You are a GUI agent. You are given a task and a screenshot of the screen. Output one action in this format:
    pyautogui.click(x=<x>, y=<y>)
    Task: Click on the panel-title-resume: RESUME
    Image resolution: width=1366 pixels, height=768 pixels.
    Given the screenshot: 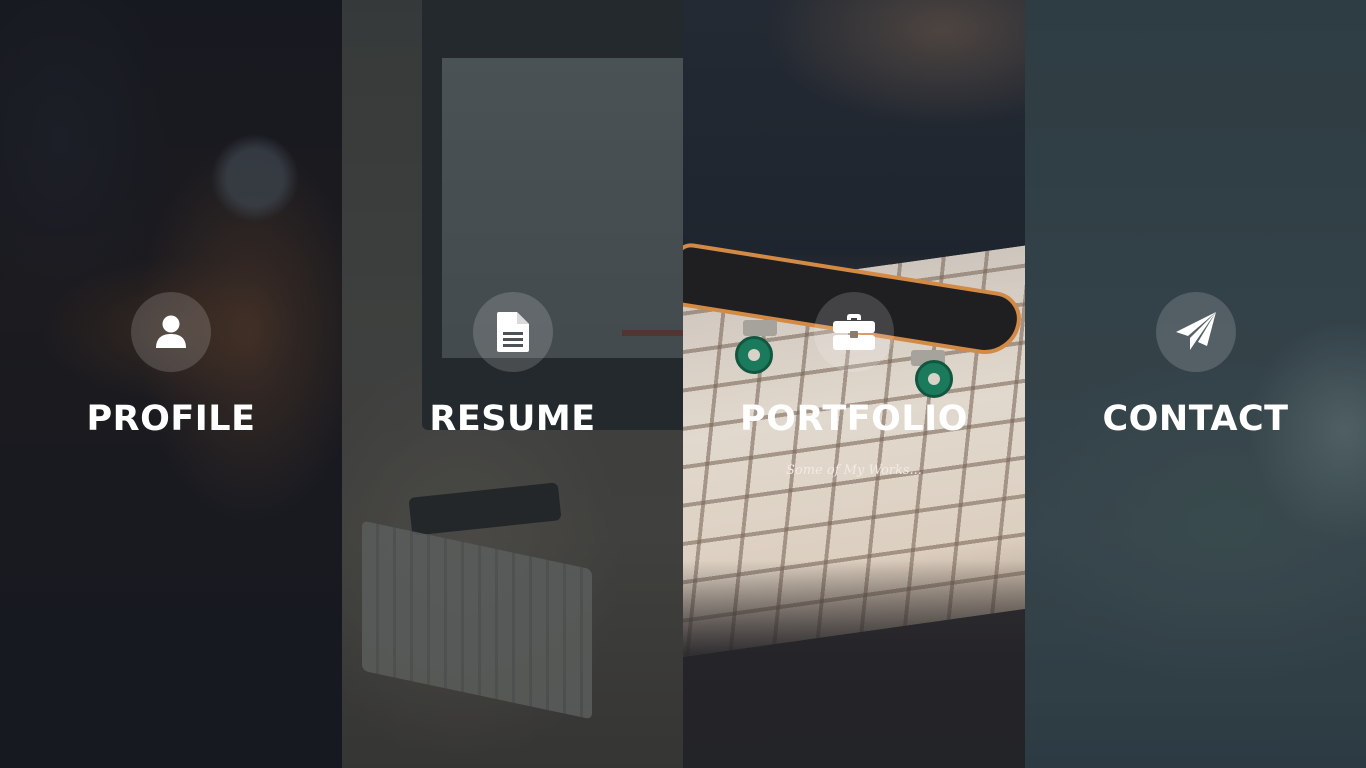 What is the action you would take?
    pyautogui.click(x=512, y=419)
    